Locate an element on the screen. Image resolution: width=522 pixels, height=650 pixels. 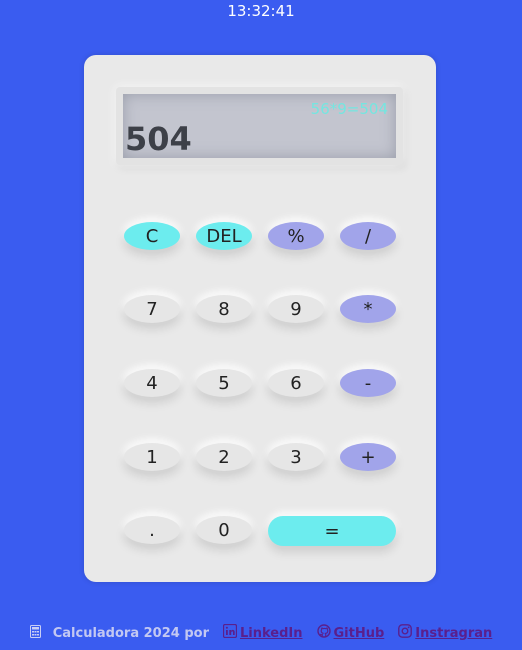
plus-button: + is located at coordinates (368, 457).